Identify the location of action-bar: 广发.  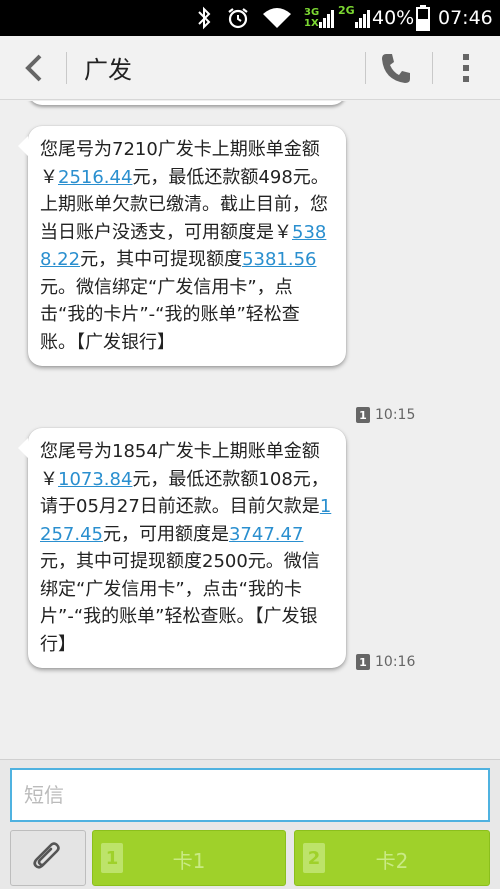
(250, 68).